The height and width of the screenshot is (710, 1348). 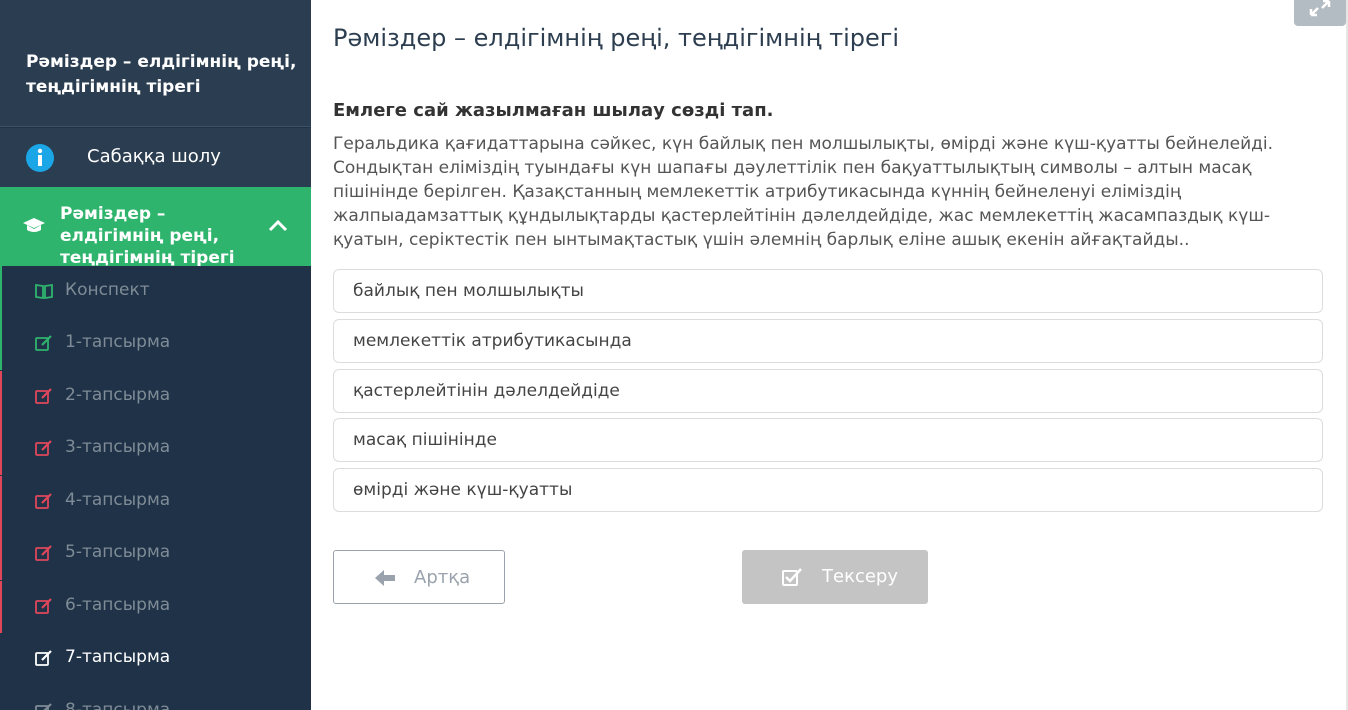 What do you see at coordinates (44, 291) in the screenshot?
I see `book-icon` at bounding box center [44, 291].